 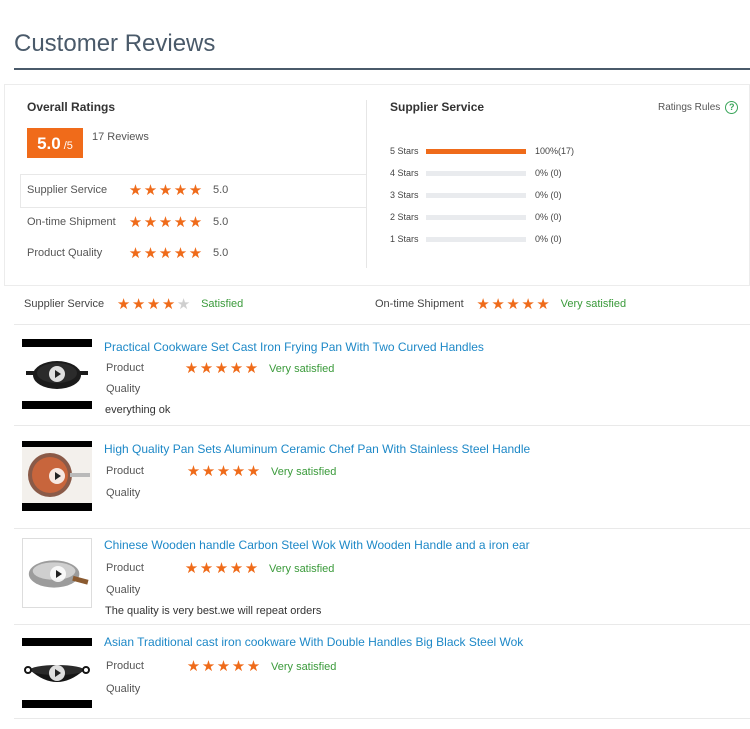 I want to click on distribution-label: 1 Stars, so click(x=404, y=239).